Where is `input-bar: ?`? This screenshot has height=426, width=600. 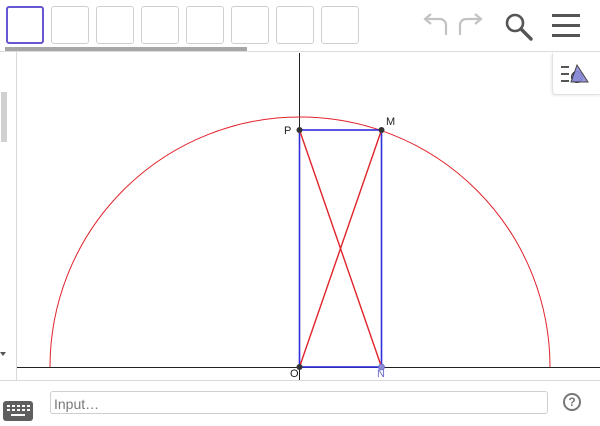 input-bar: ? is located at coordinates (300, 402).